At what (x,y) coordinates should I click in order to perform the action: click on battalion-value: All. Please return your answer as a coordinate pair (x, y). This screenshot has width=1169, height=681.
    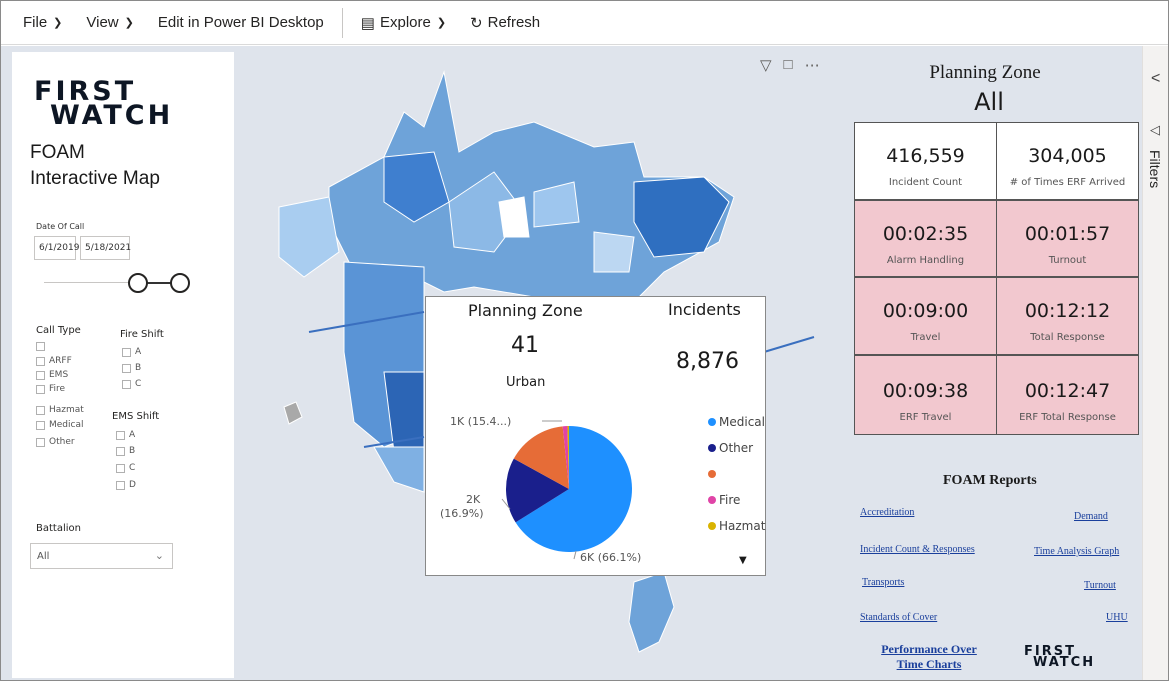
    Looking at the image, I should click on (43, 556).